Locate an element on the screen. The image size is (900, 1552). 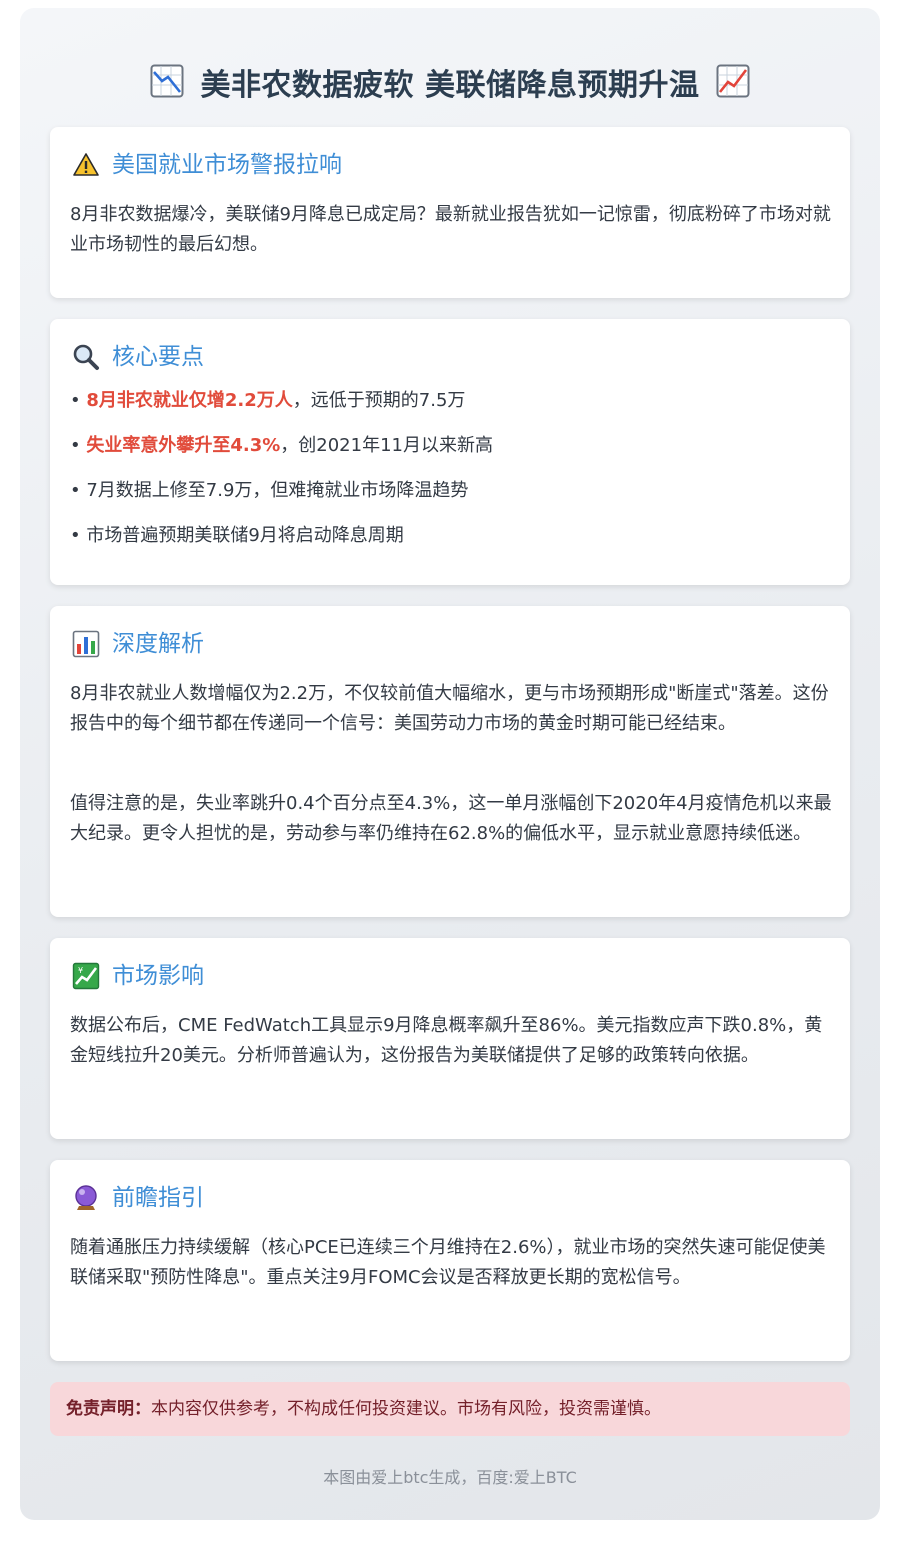
page-title: 美非农数据疲软 美联储降息预期升温 is located at coordinates (450, 86).